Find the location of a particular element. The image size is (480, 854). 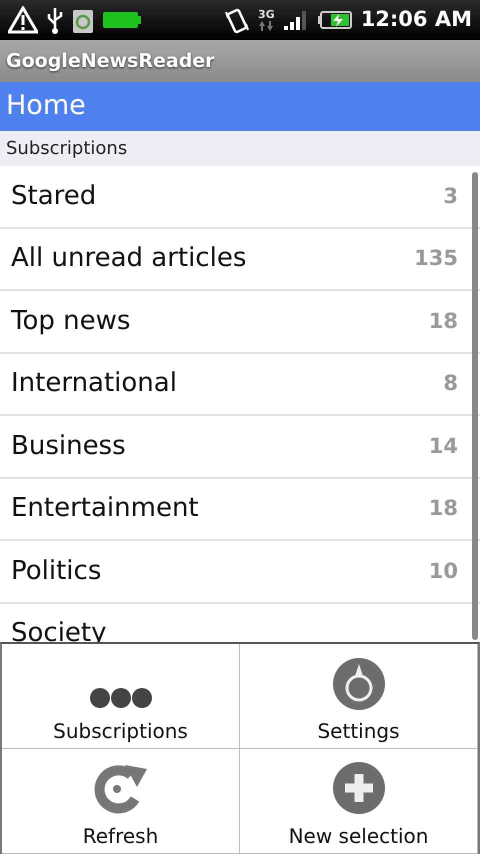

menu-item: Subscriptions is located at coordinates (121, 696).